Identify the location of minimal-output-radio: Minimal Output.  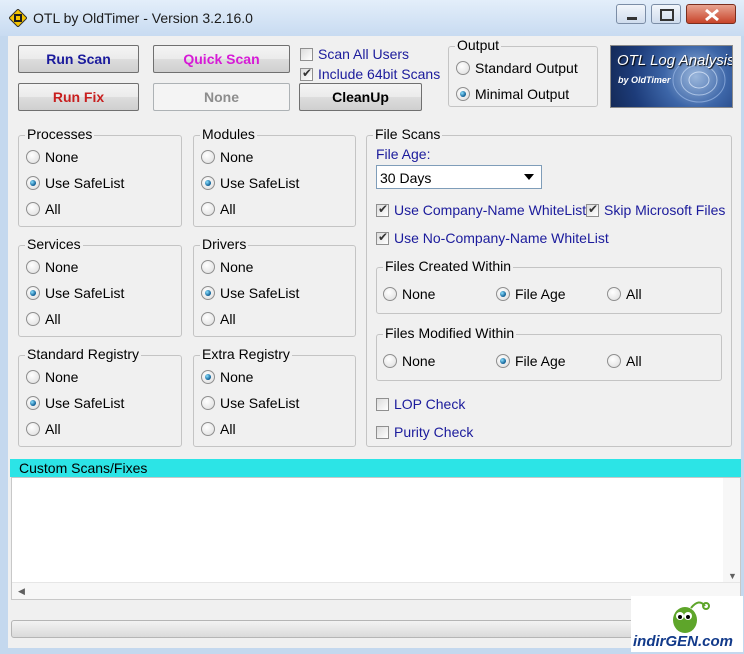
(512, 94).